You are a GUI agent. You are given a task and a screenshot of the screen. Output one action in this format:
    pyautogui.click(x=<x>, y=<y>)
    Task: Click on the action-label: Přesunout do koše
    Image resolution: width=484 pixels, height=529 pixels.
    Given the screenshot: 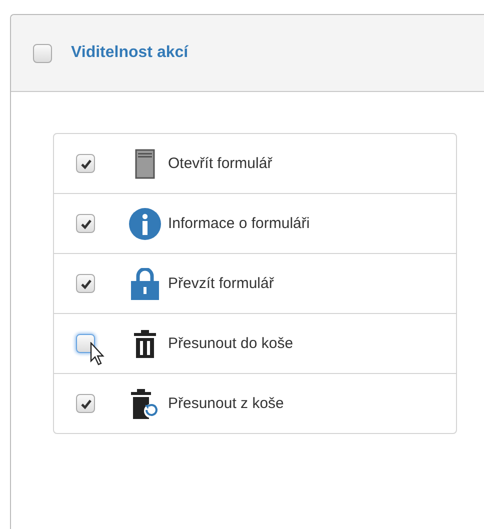 What is the action you would take?
    pyautogui.click(x=231, y=343)
    